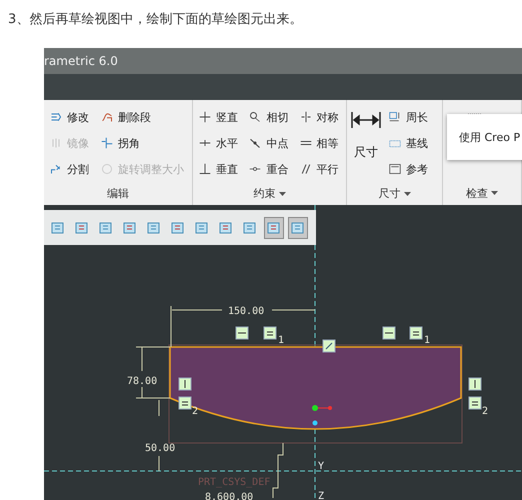 The height and width of the screenshot is (500, 522). What do you see at coordinates (269, 117) in the screenshot?
I see `ribbon-tool-button: 相切` at bounding box center [269, 117].